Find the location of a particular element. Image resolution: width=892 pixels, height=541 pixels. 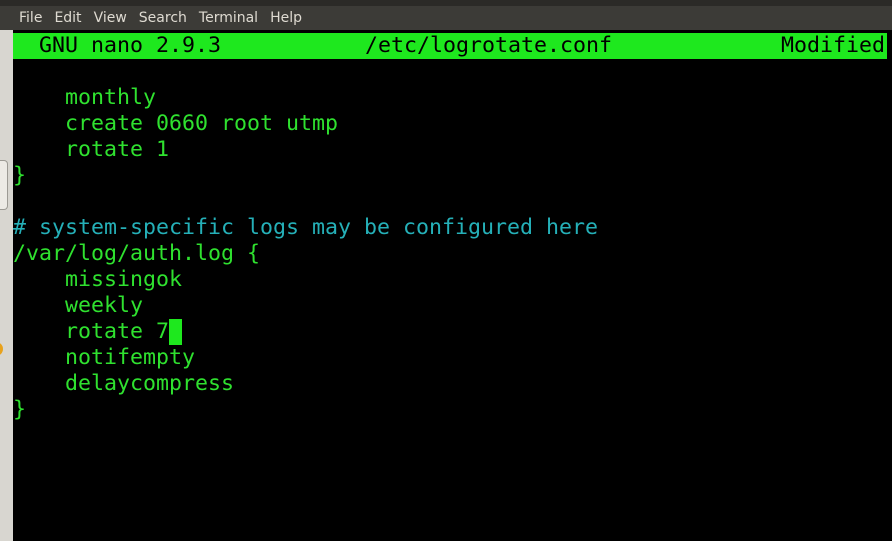

menubar: File Edit View Search Terminal Help is located at coordinates (446, 18).